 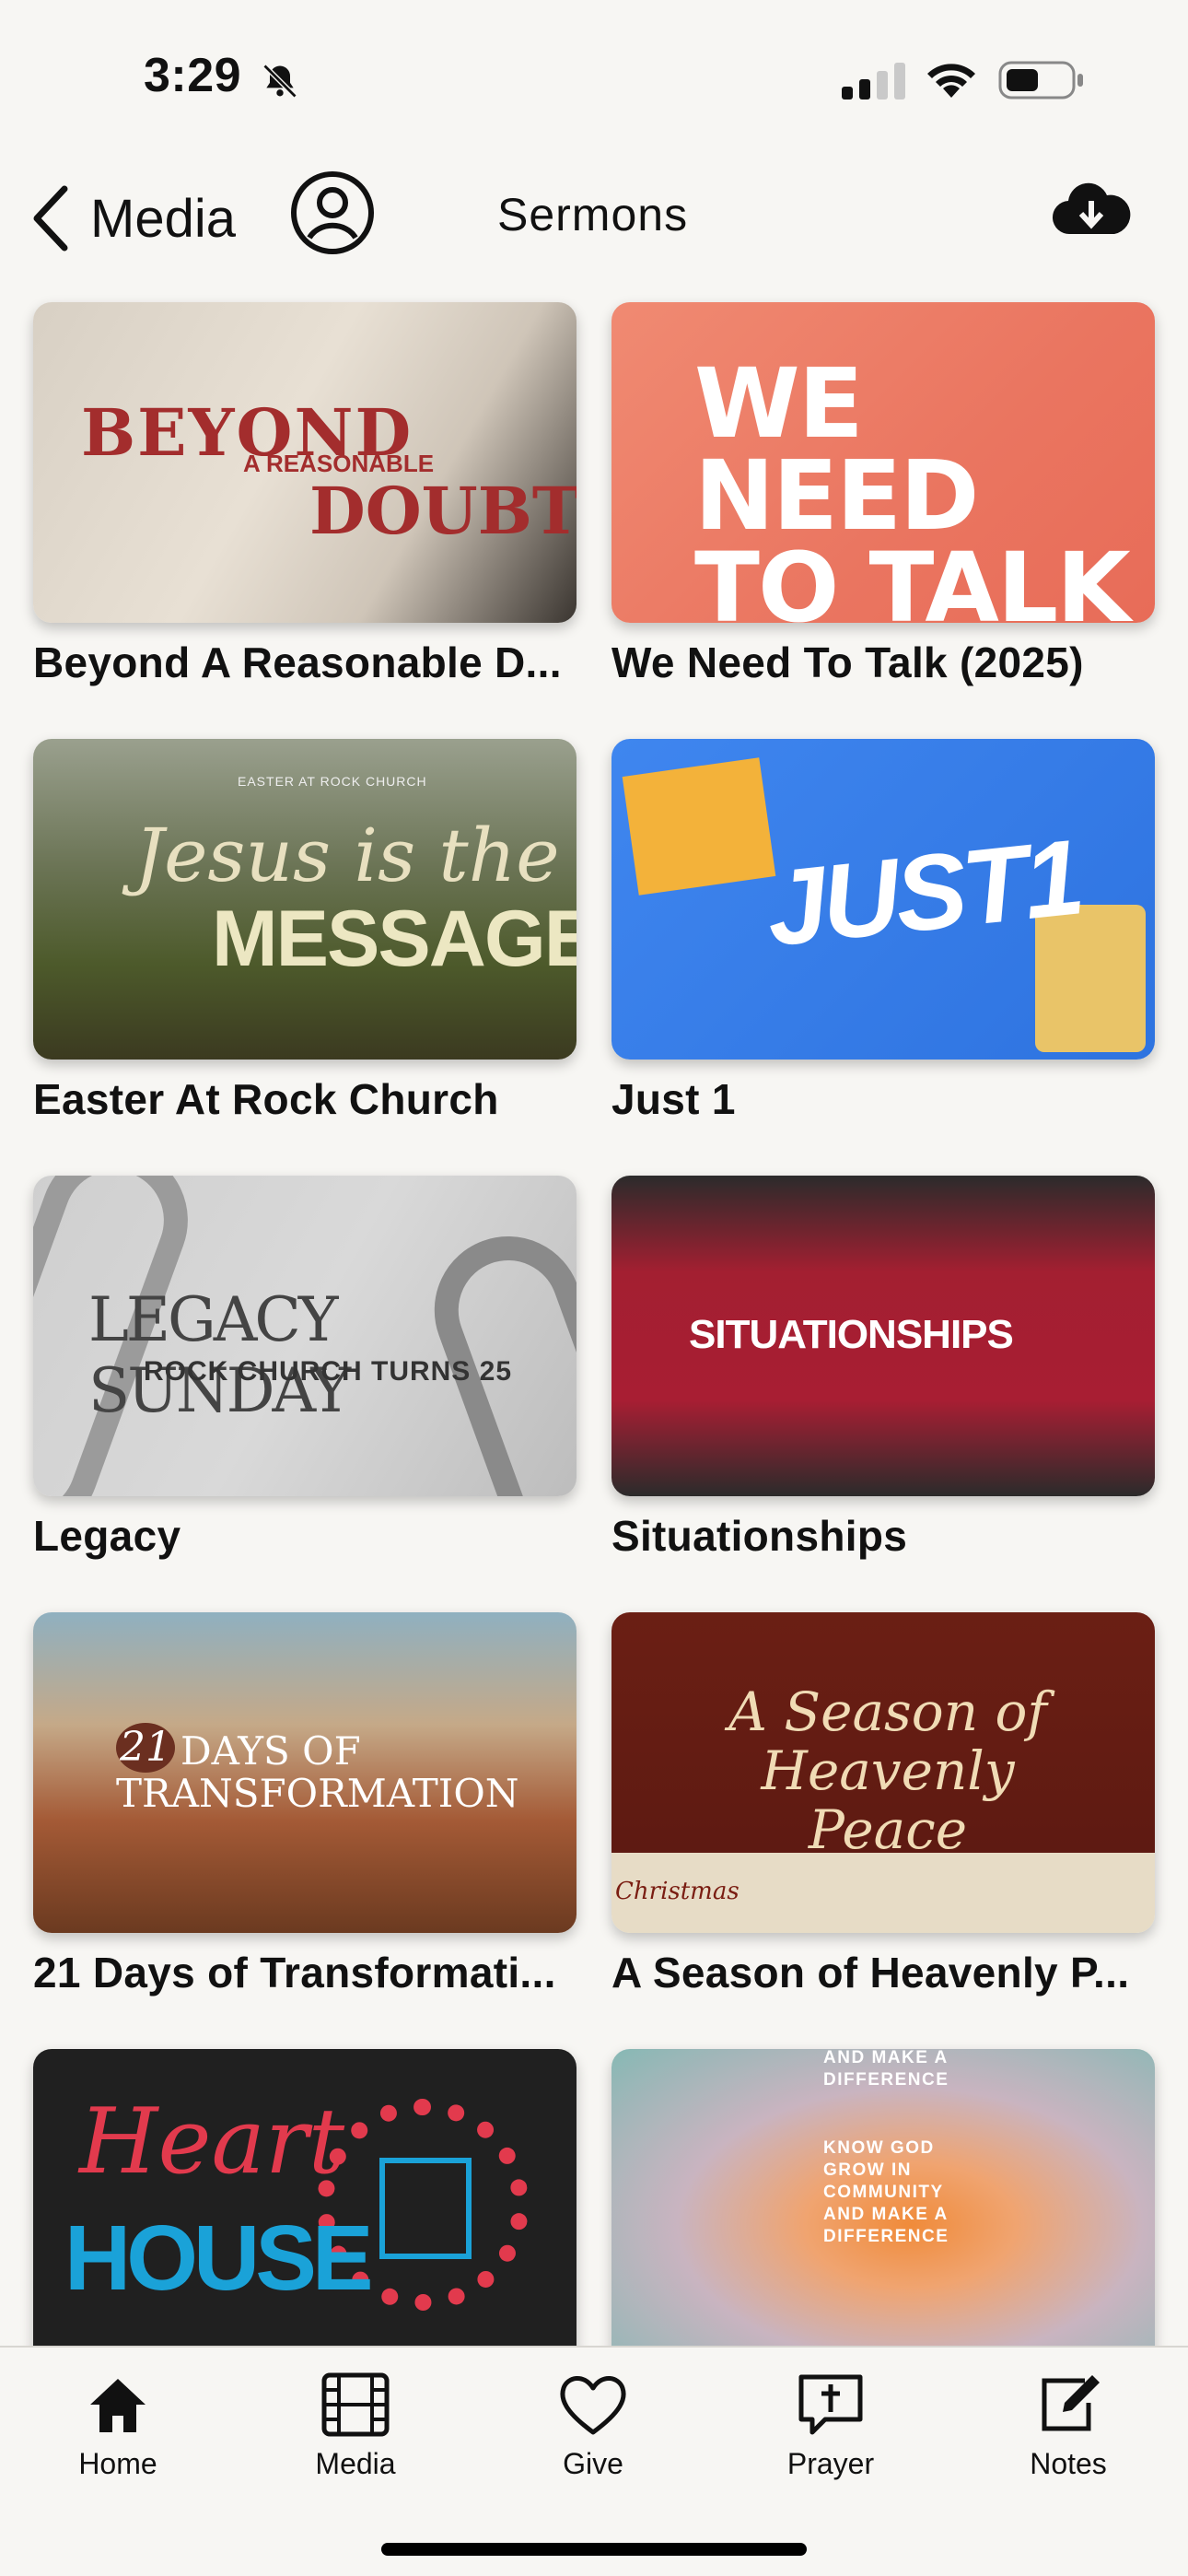 What do you see at coordinates (593, 2463) in the screenshot?
I see `tab-label: Give` at bounding box center [593, 2463].